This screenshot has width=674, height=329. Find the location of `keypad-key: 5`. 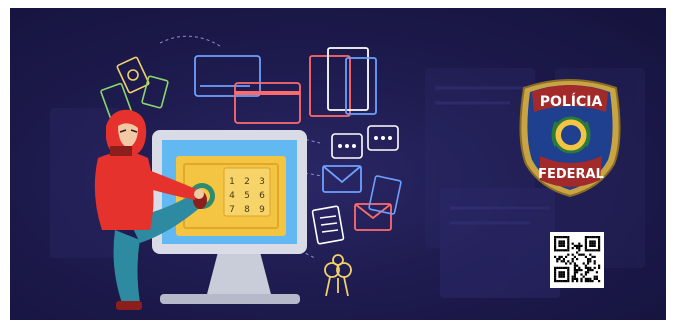

keypad-key: 5 is located at coordinates (247, 196).